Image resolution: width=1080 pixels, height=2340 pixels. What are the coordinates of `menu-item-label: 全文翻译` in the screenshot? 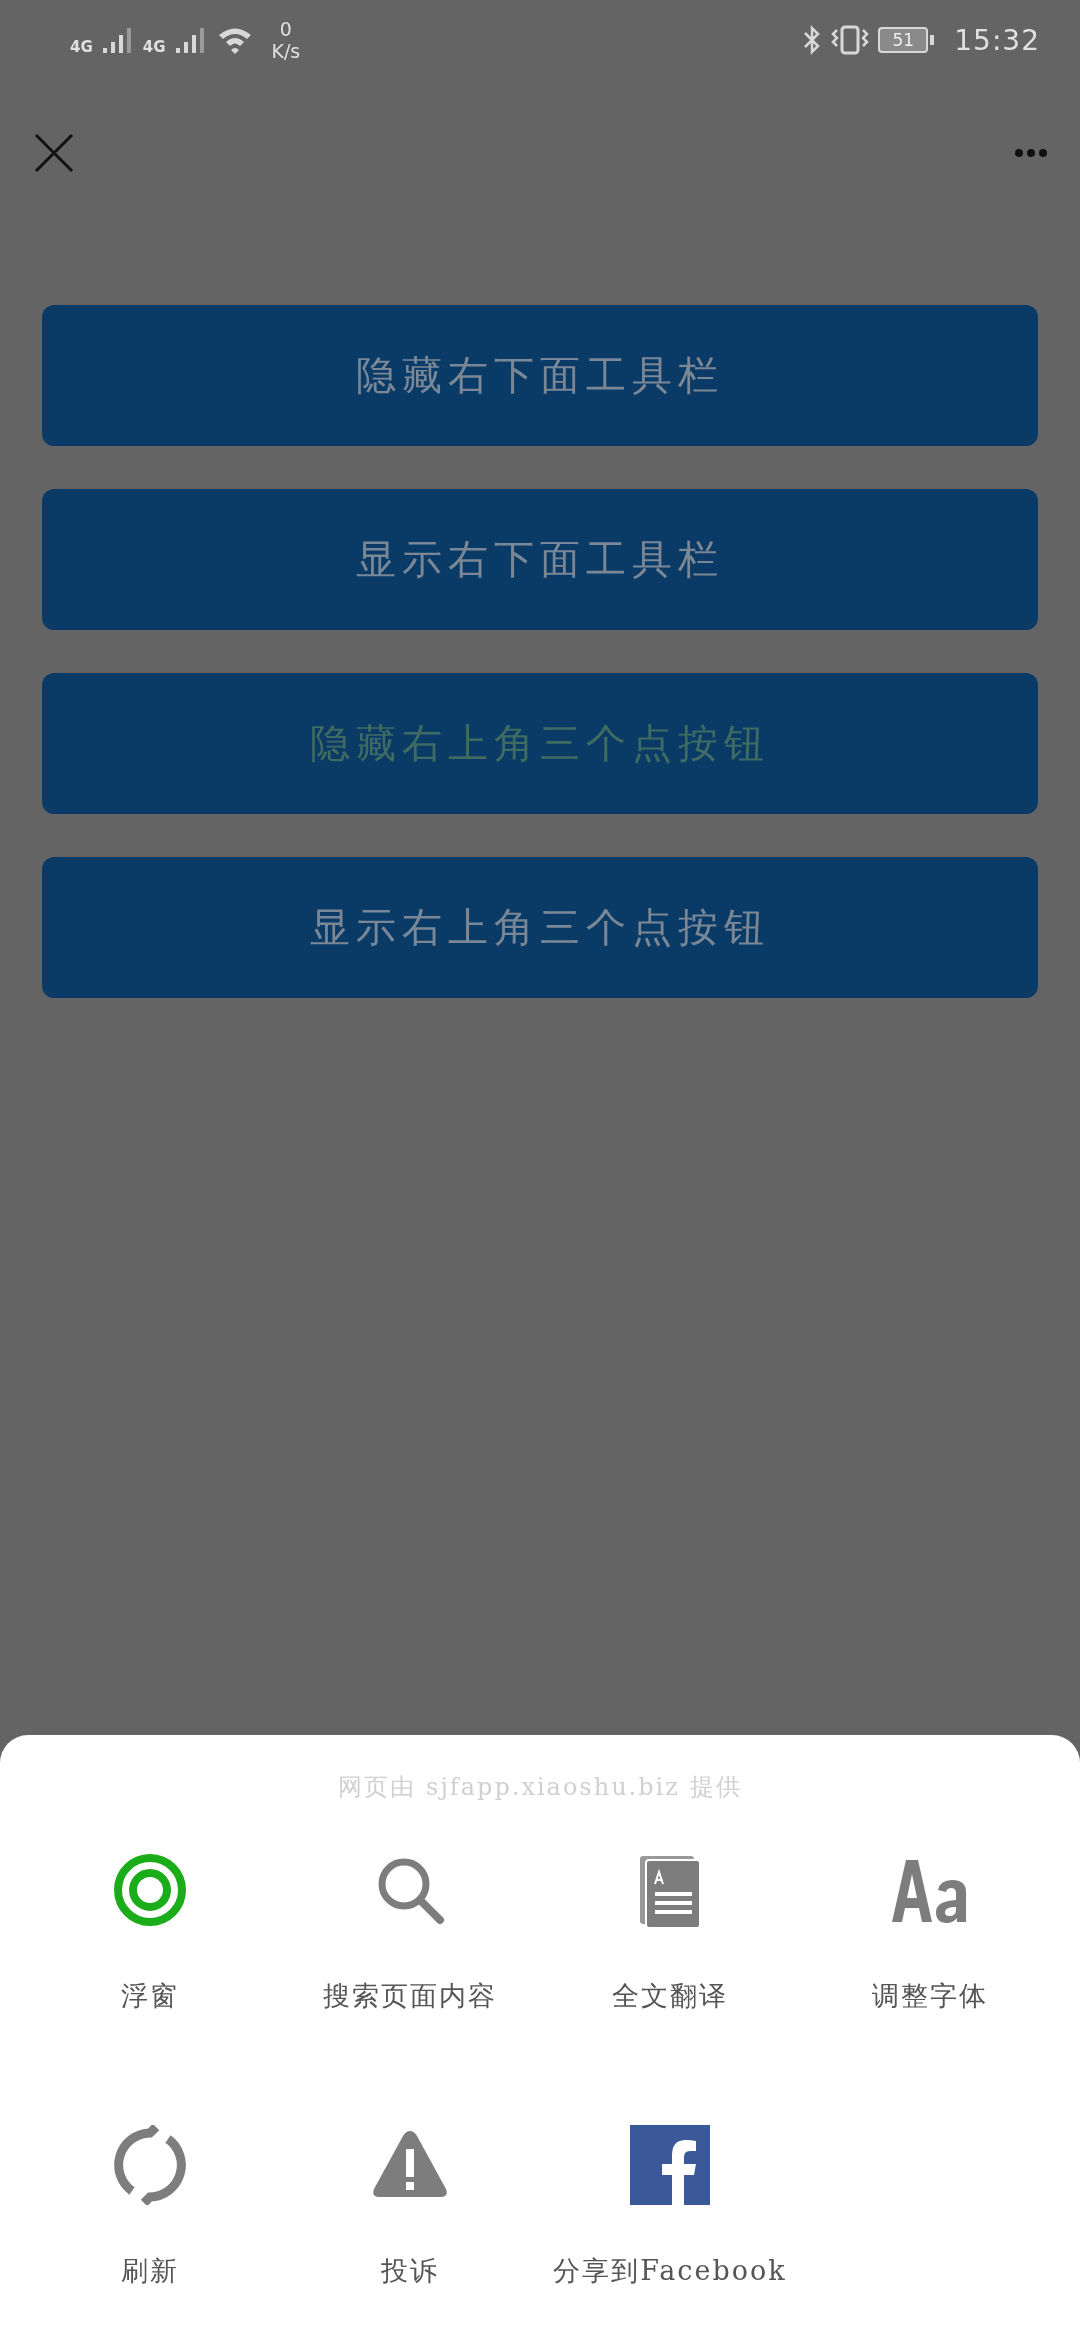 It's located at (670, 1996).